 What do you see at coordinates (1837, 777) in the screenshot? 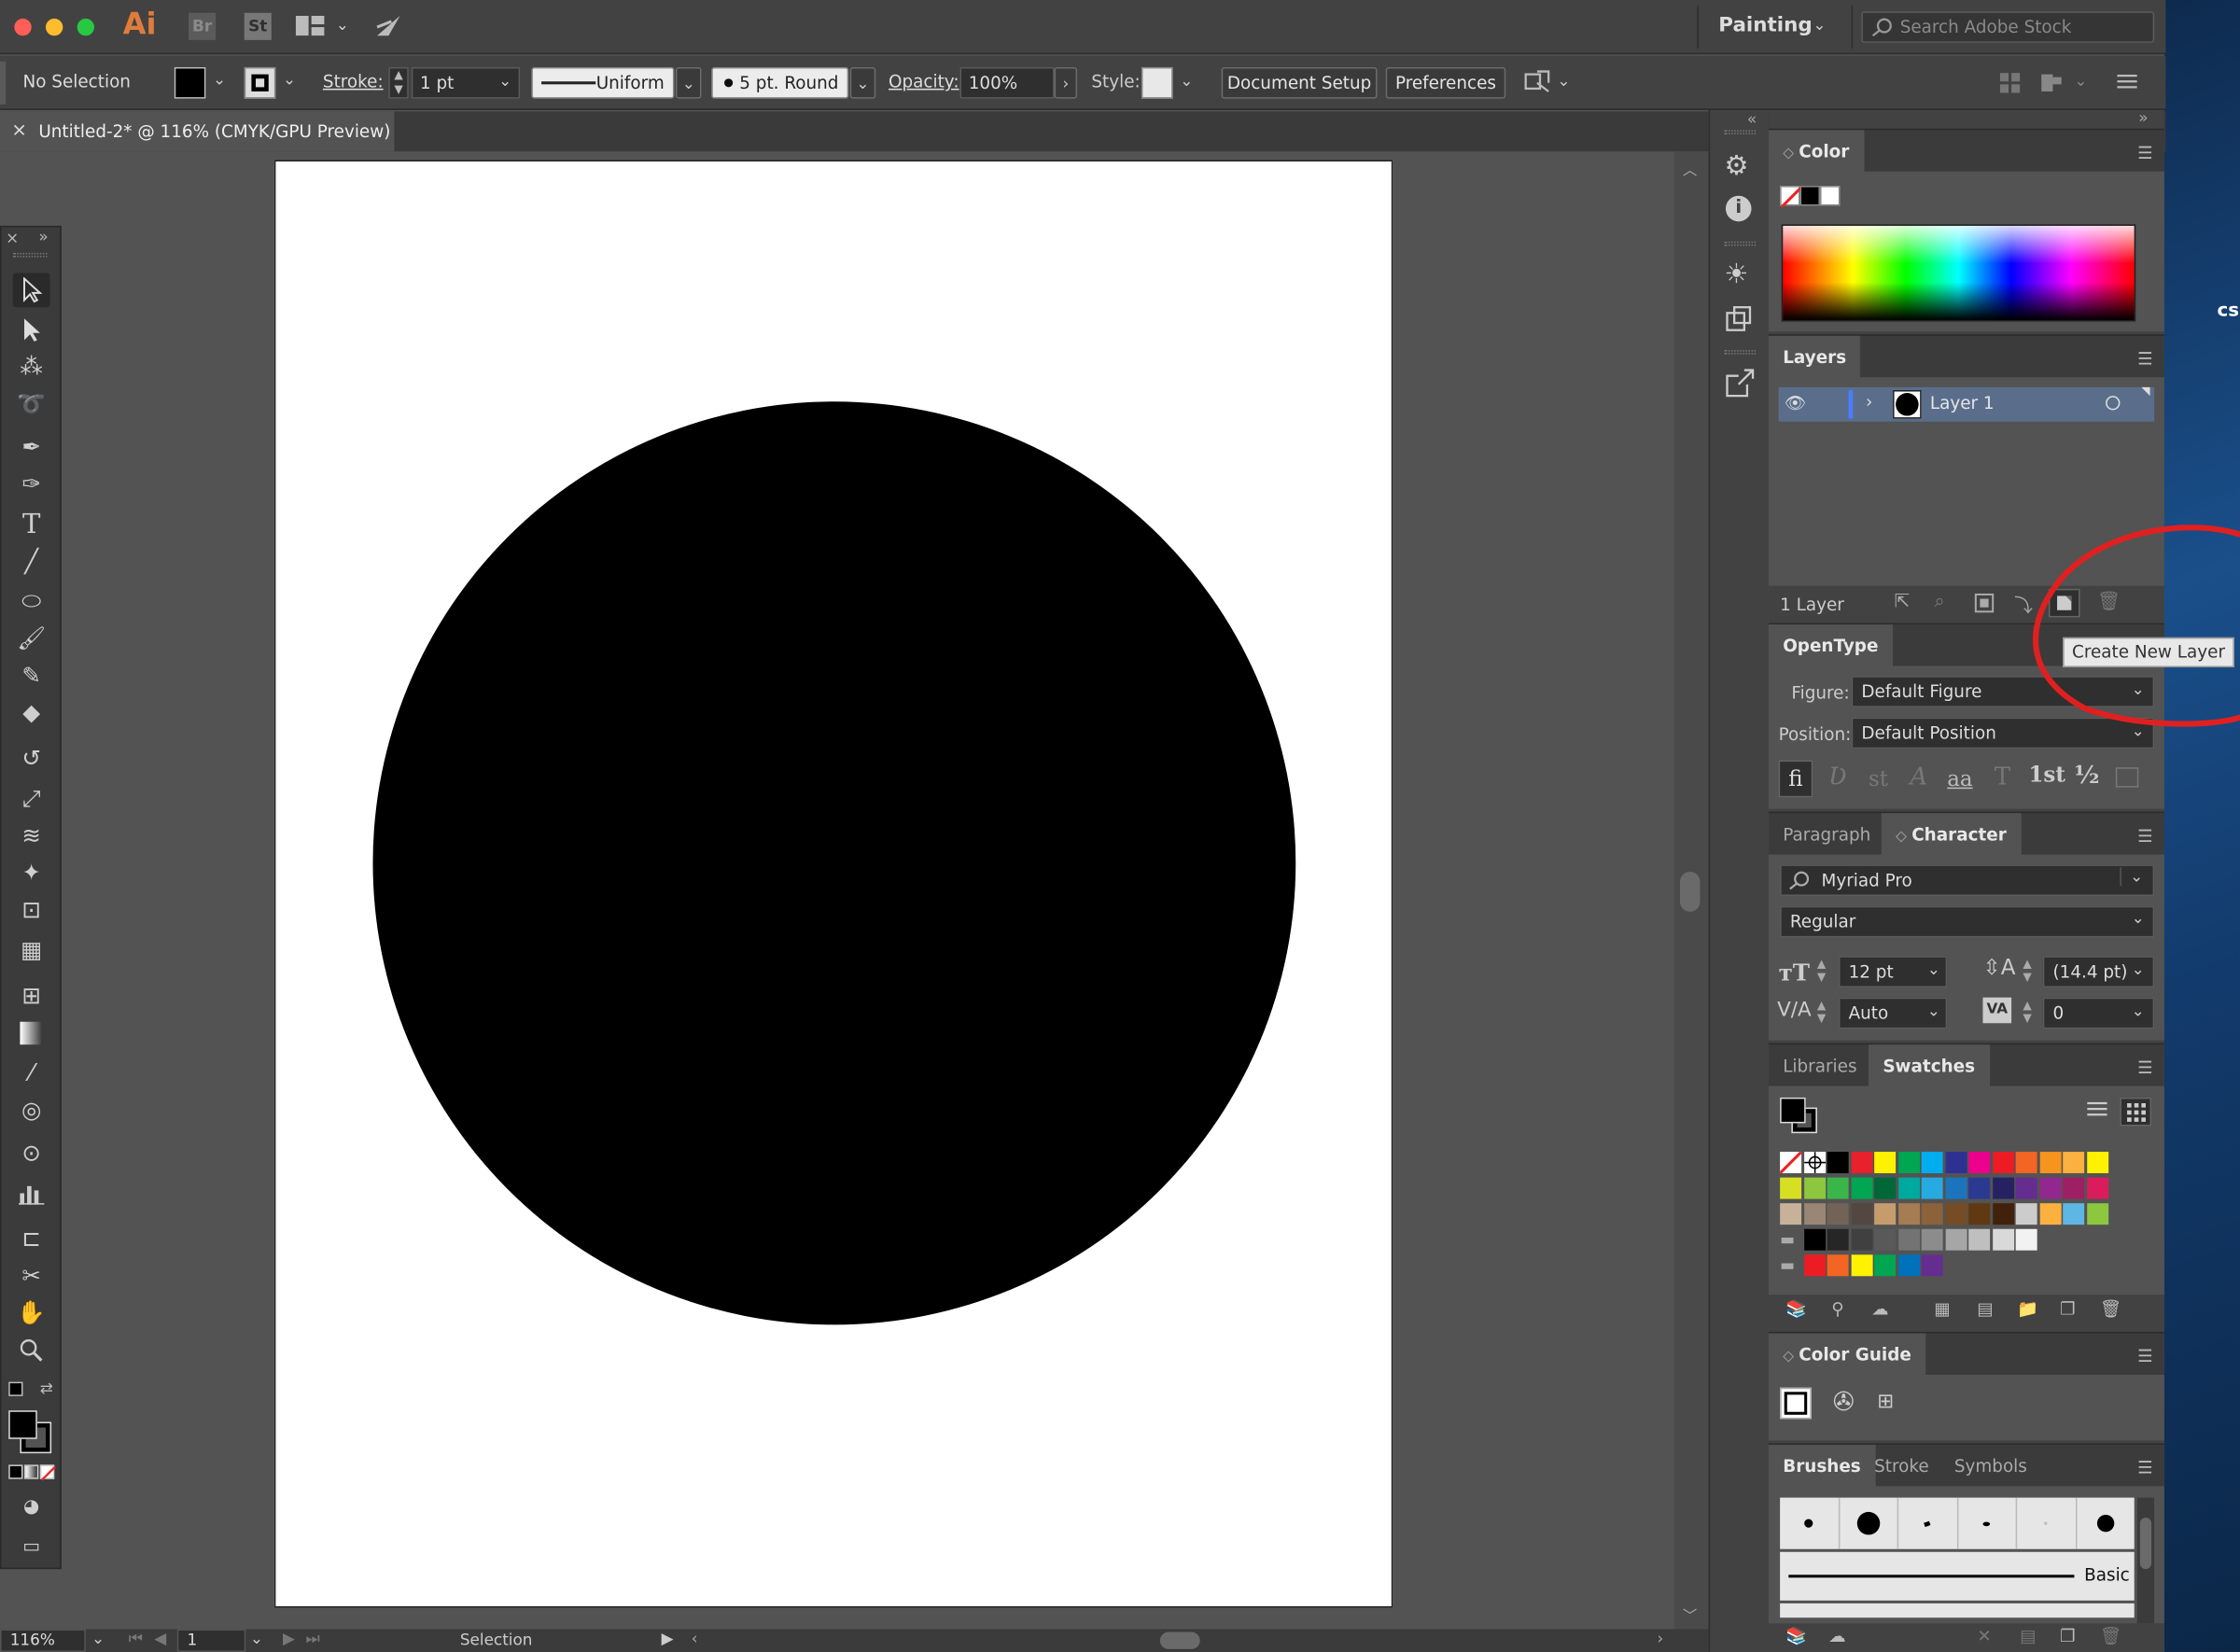
I see `contextual-alternates-button: Ʋ` at bounding box center [1837, 777].